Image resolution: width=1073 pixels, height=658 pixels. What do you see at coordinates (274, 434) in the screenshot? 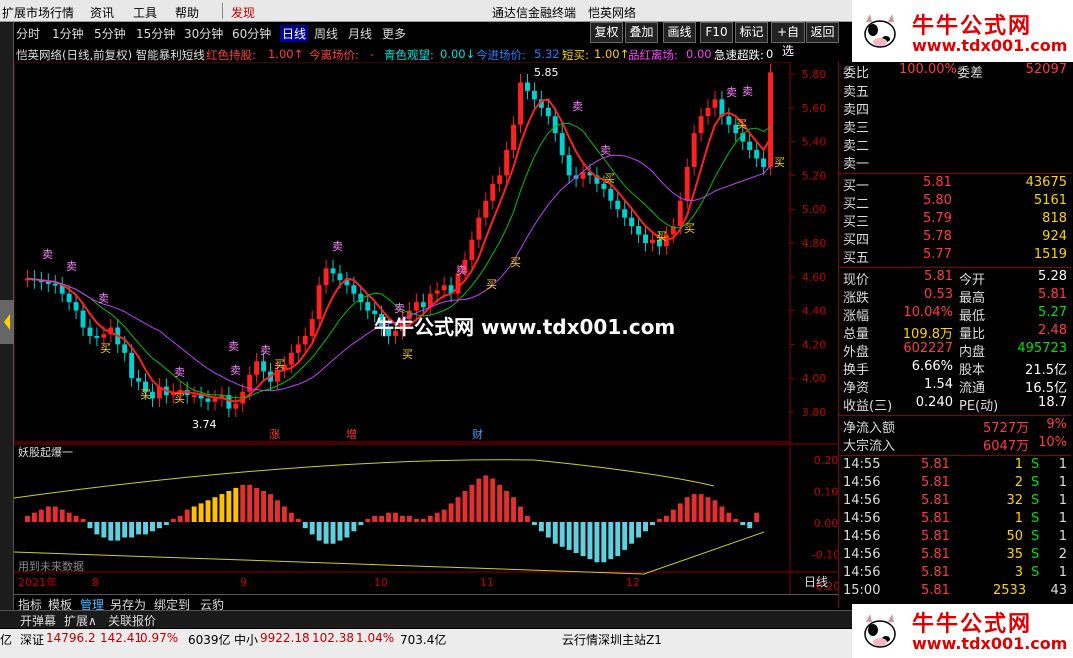
I see `event-marker: 涨` at bounding box center [274, 434].